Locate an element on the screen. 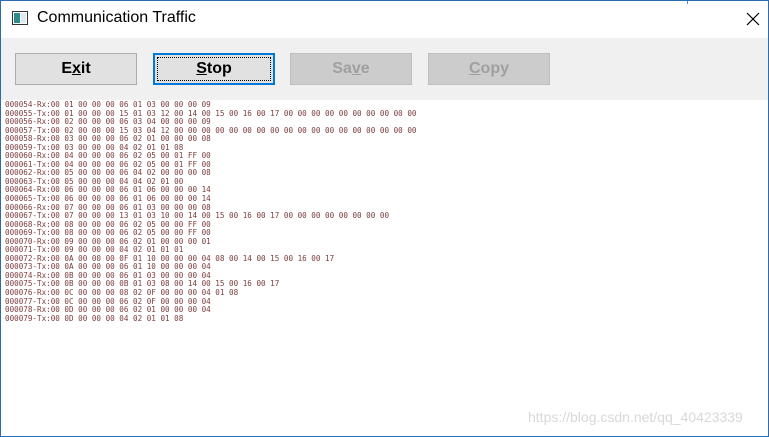  exit-label-part: E is located at coordinates (66, 68).